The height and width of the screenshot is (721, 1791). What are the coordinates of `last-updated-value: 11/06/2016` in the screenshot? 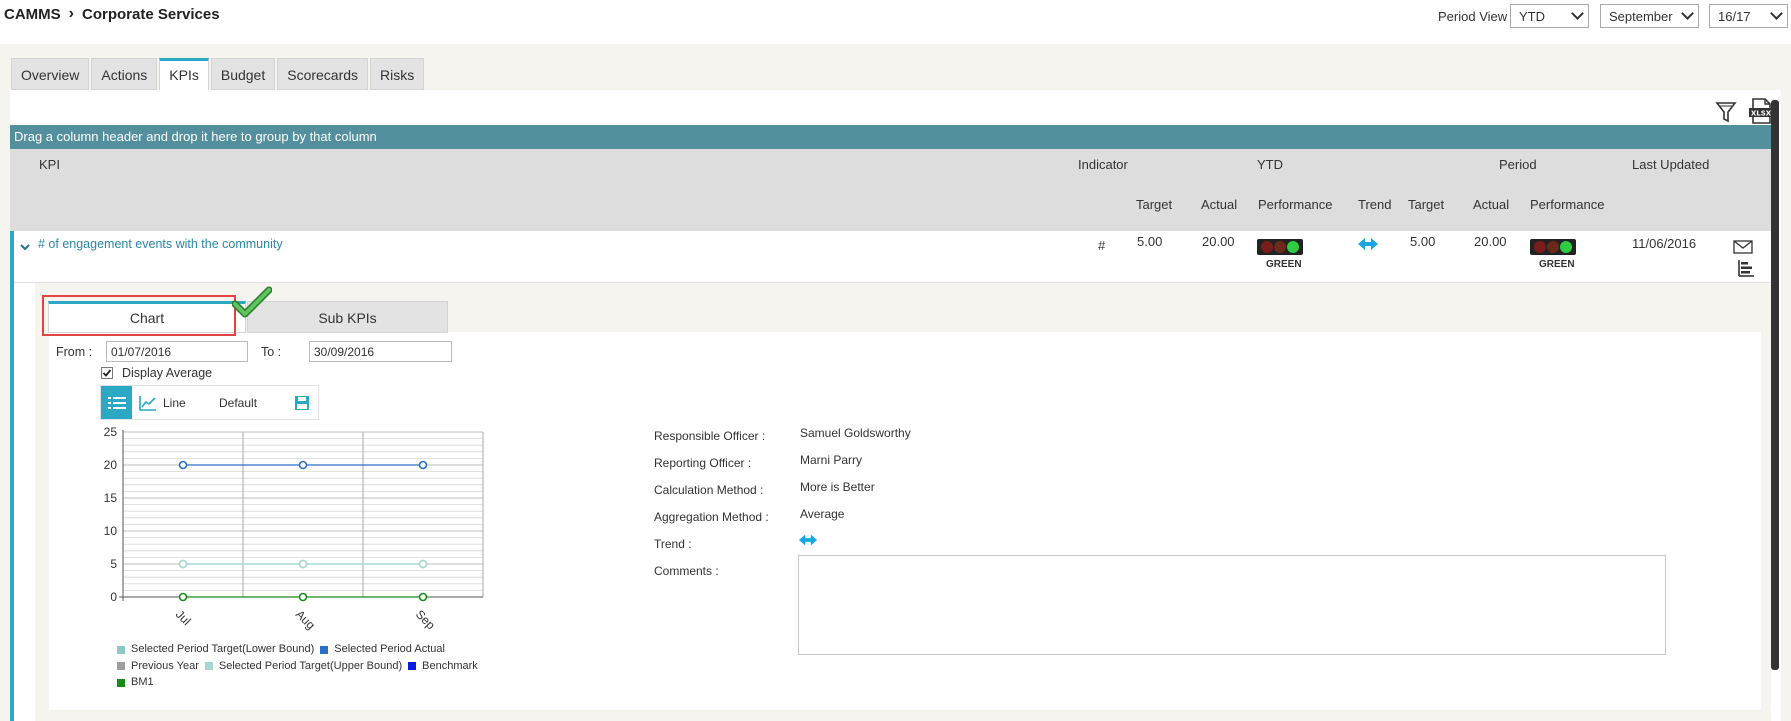 It's located at (1664, 243).